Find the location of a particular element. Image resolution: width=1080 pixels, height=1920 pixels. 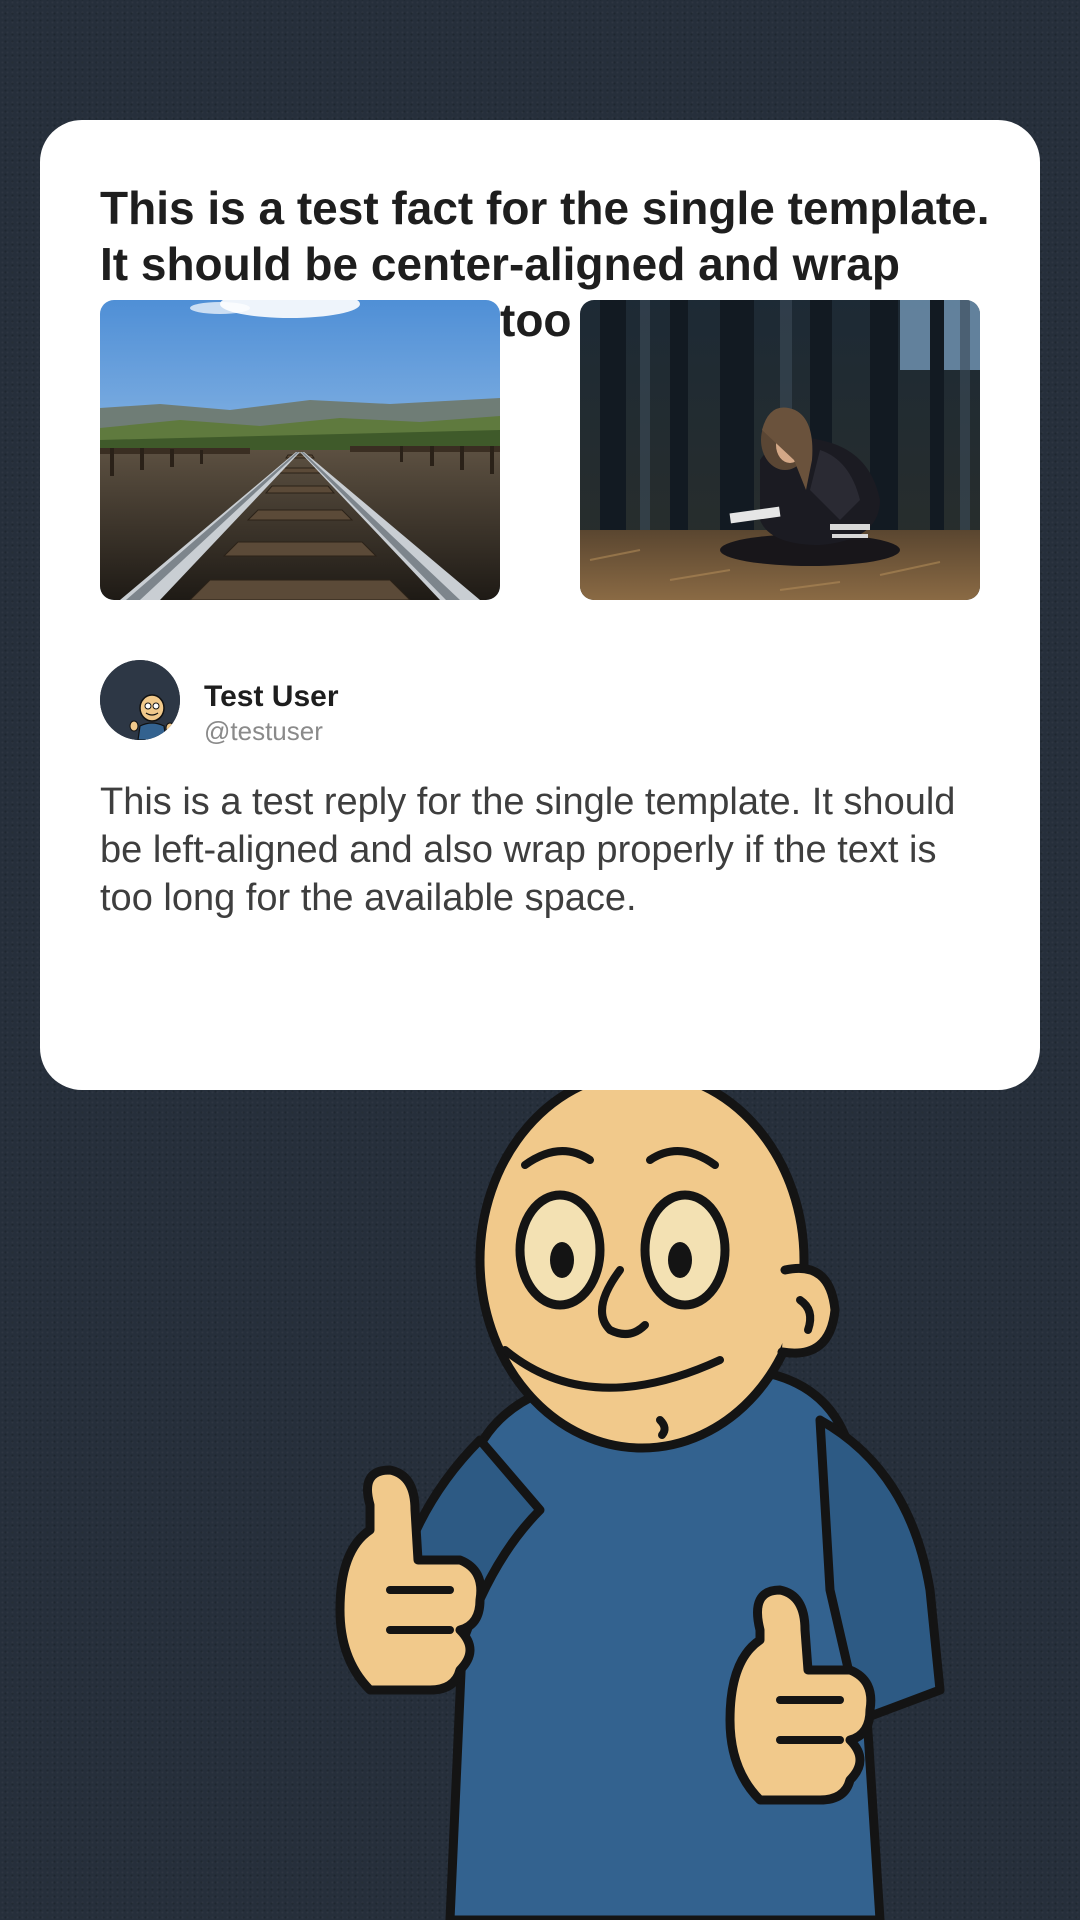

railroad-tracks-image is located at coordinates (300, 450).